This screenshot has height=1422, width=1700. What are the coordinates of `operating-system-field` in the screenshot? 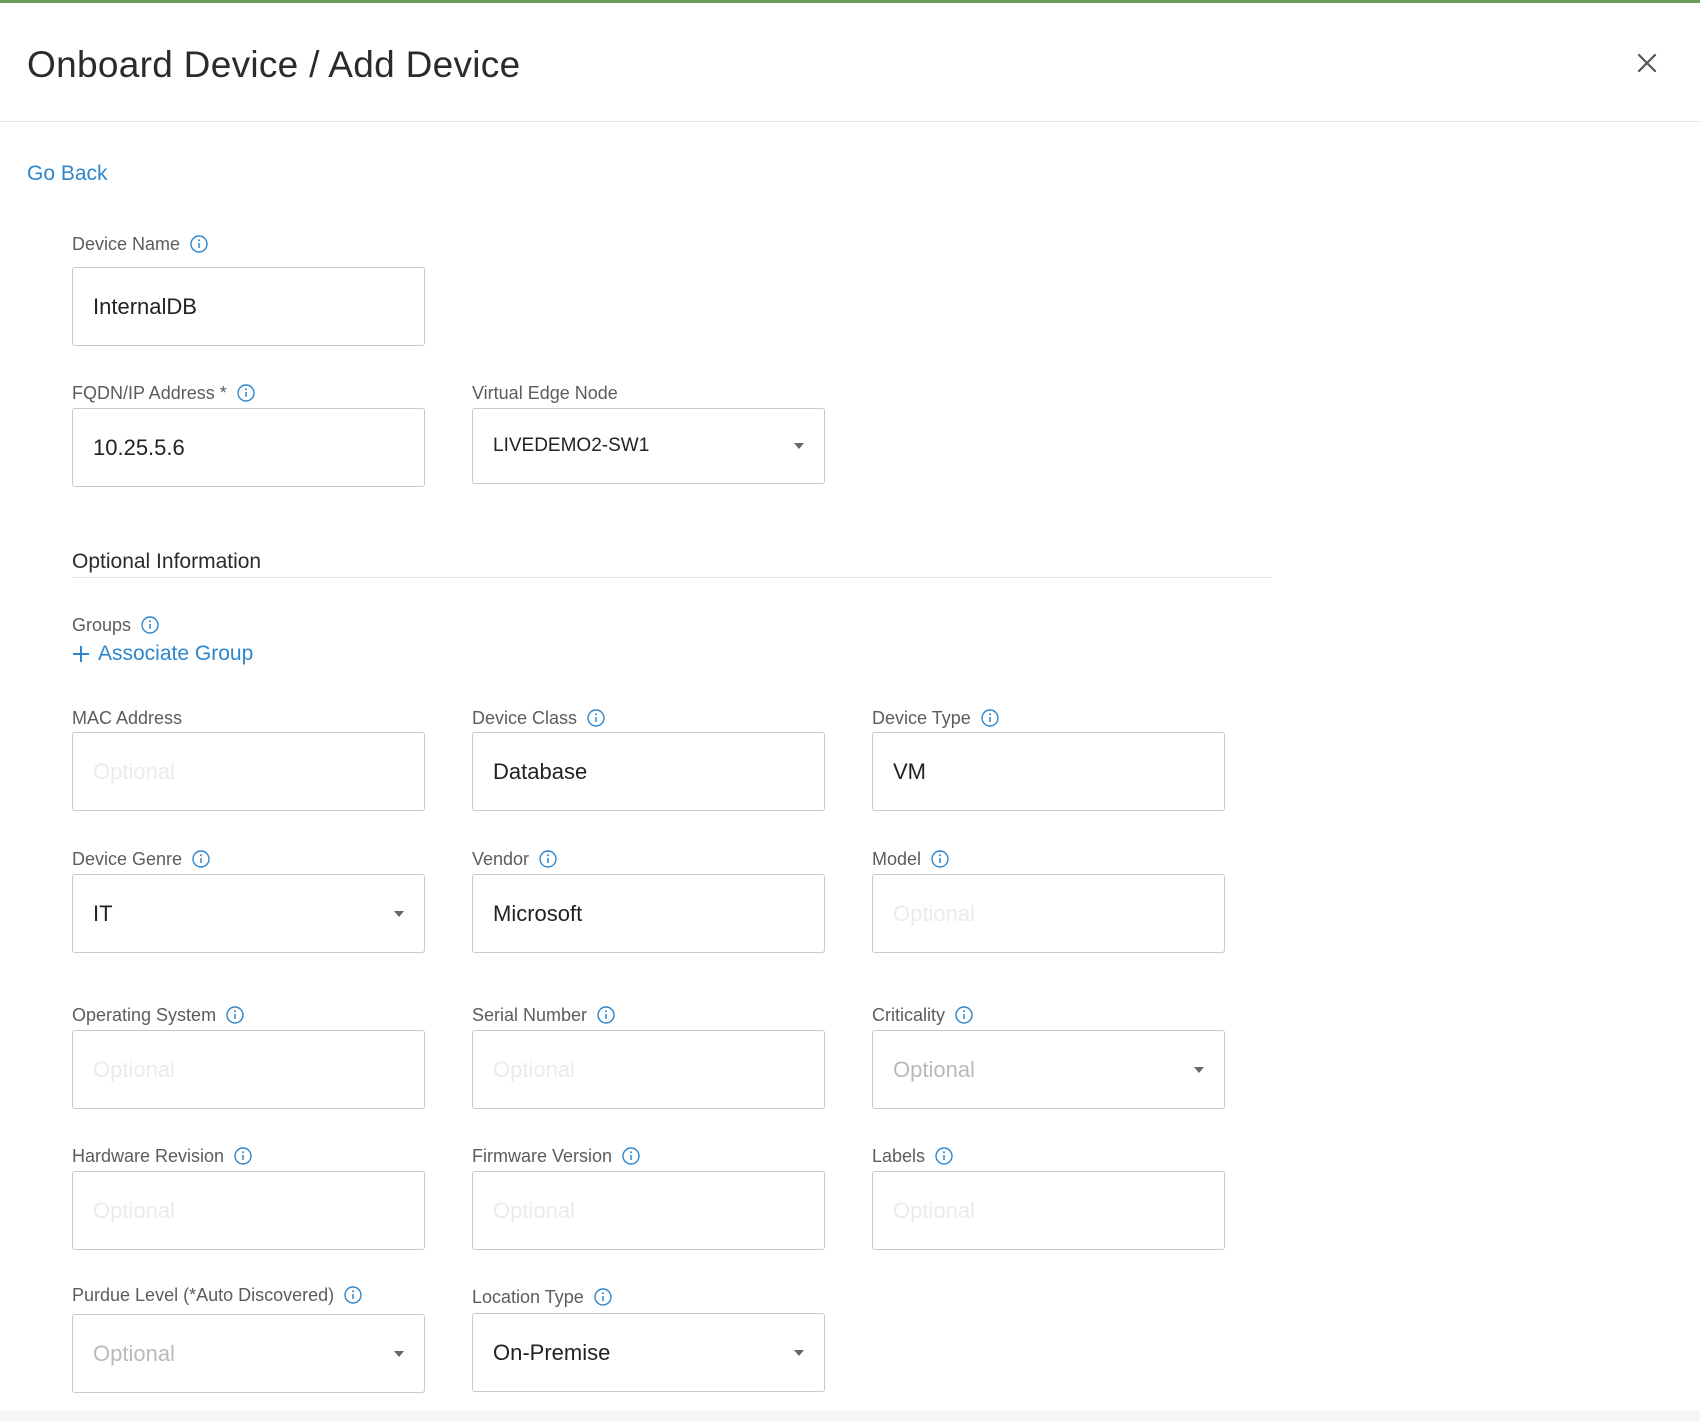 It's located at (248, 1069).